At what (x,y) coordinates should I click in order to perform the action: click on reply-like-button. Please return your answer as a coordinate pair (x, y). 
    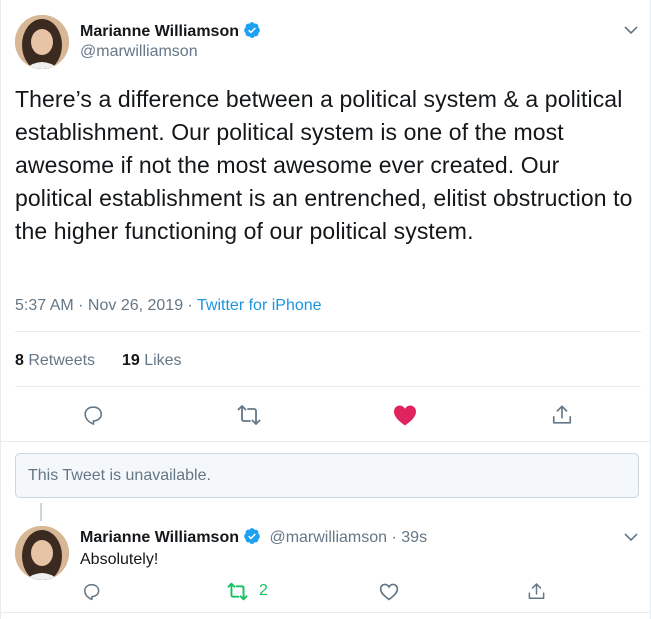
    Looking at the image, I should click on (389, 591).